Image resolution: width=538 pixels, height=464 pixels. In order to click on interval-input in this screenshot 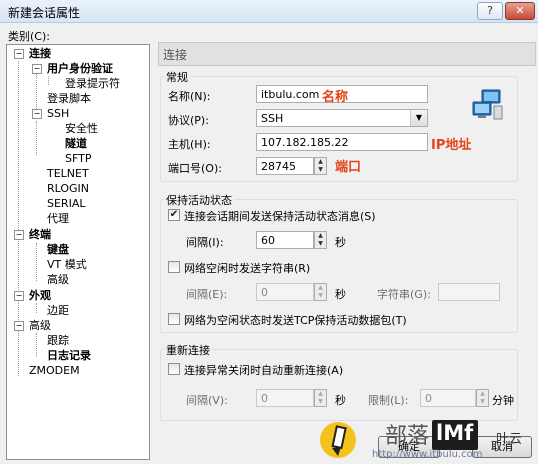, I will do `click(285, 240)`.